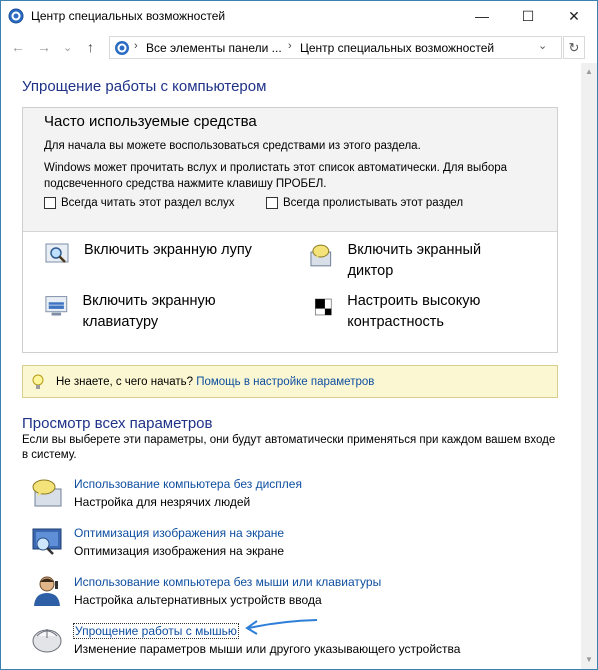 This screenshot has height=670, width=598. Describe the element at coordinates (57, 253) in the screenshot. I see `magnifier-icon` at that location.